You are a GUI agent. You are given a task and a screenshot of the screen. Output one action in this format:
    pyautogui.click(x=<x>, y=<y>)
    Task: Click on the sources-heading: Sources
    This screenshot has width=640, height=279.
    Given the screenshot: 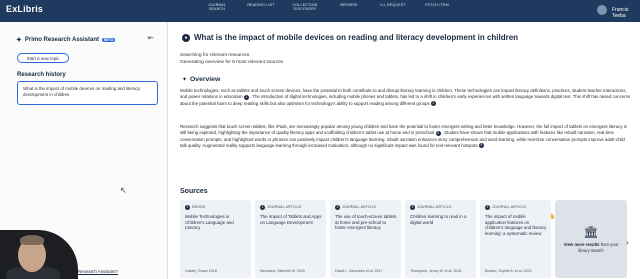 What is the action you would take?
    pyautogui.click(x=194, y=191)
    